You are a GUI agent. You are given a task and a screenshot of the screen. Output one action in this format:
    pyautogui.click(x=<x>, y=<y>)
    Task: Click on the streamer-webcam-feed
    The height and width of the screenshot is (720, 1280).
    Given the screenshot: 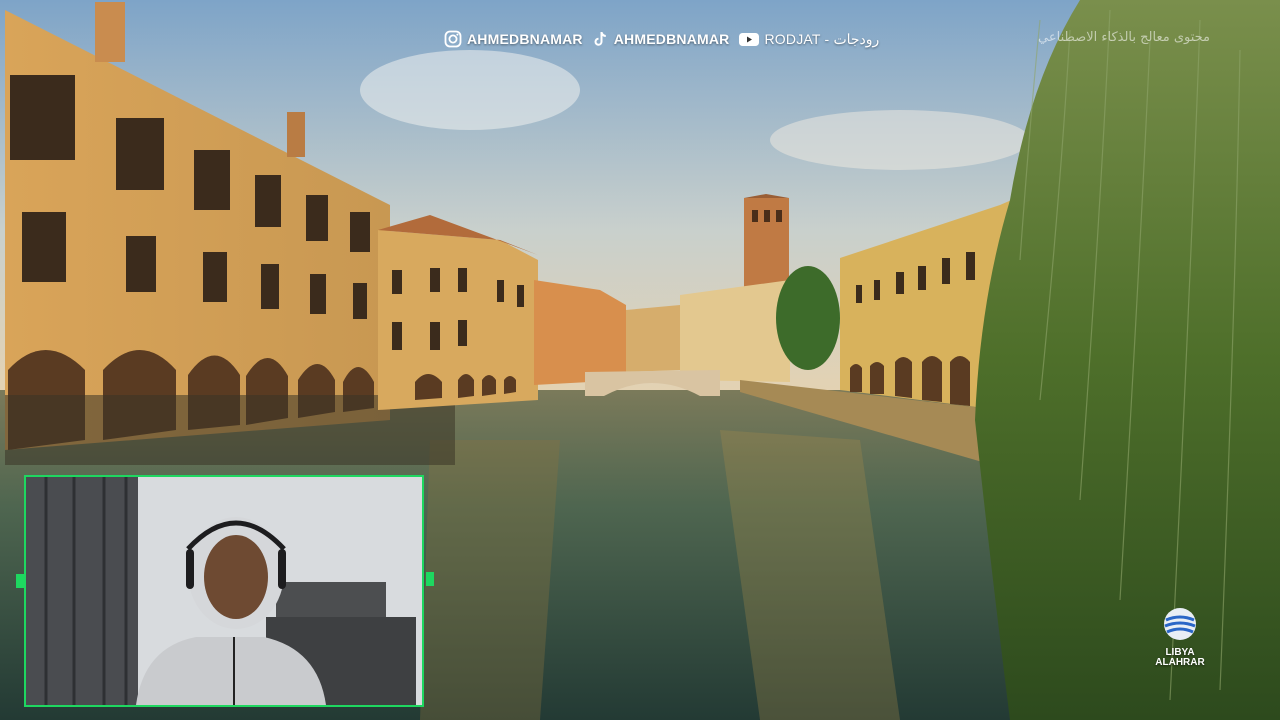 What is the action you would take?
    pyautogui.click(x=224, y=591)
    